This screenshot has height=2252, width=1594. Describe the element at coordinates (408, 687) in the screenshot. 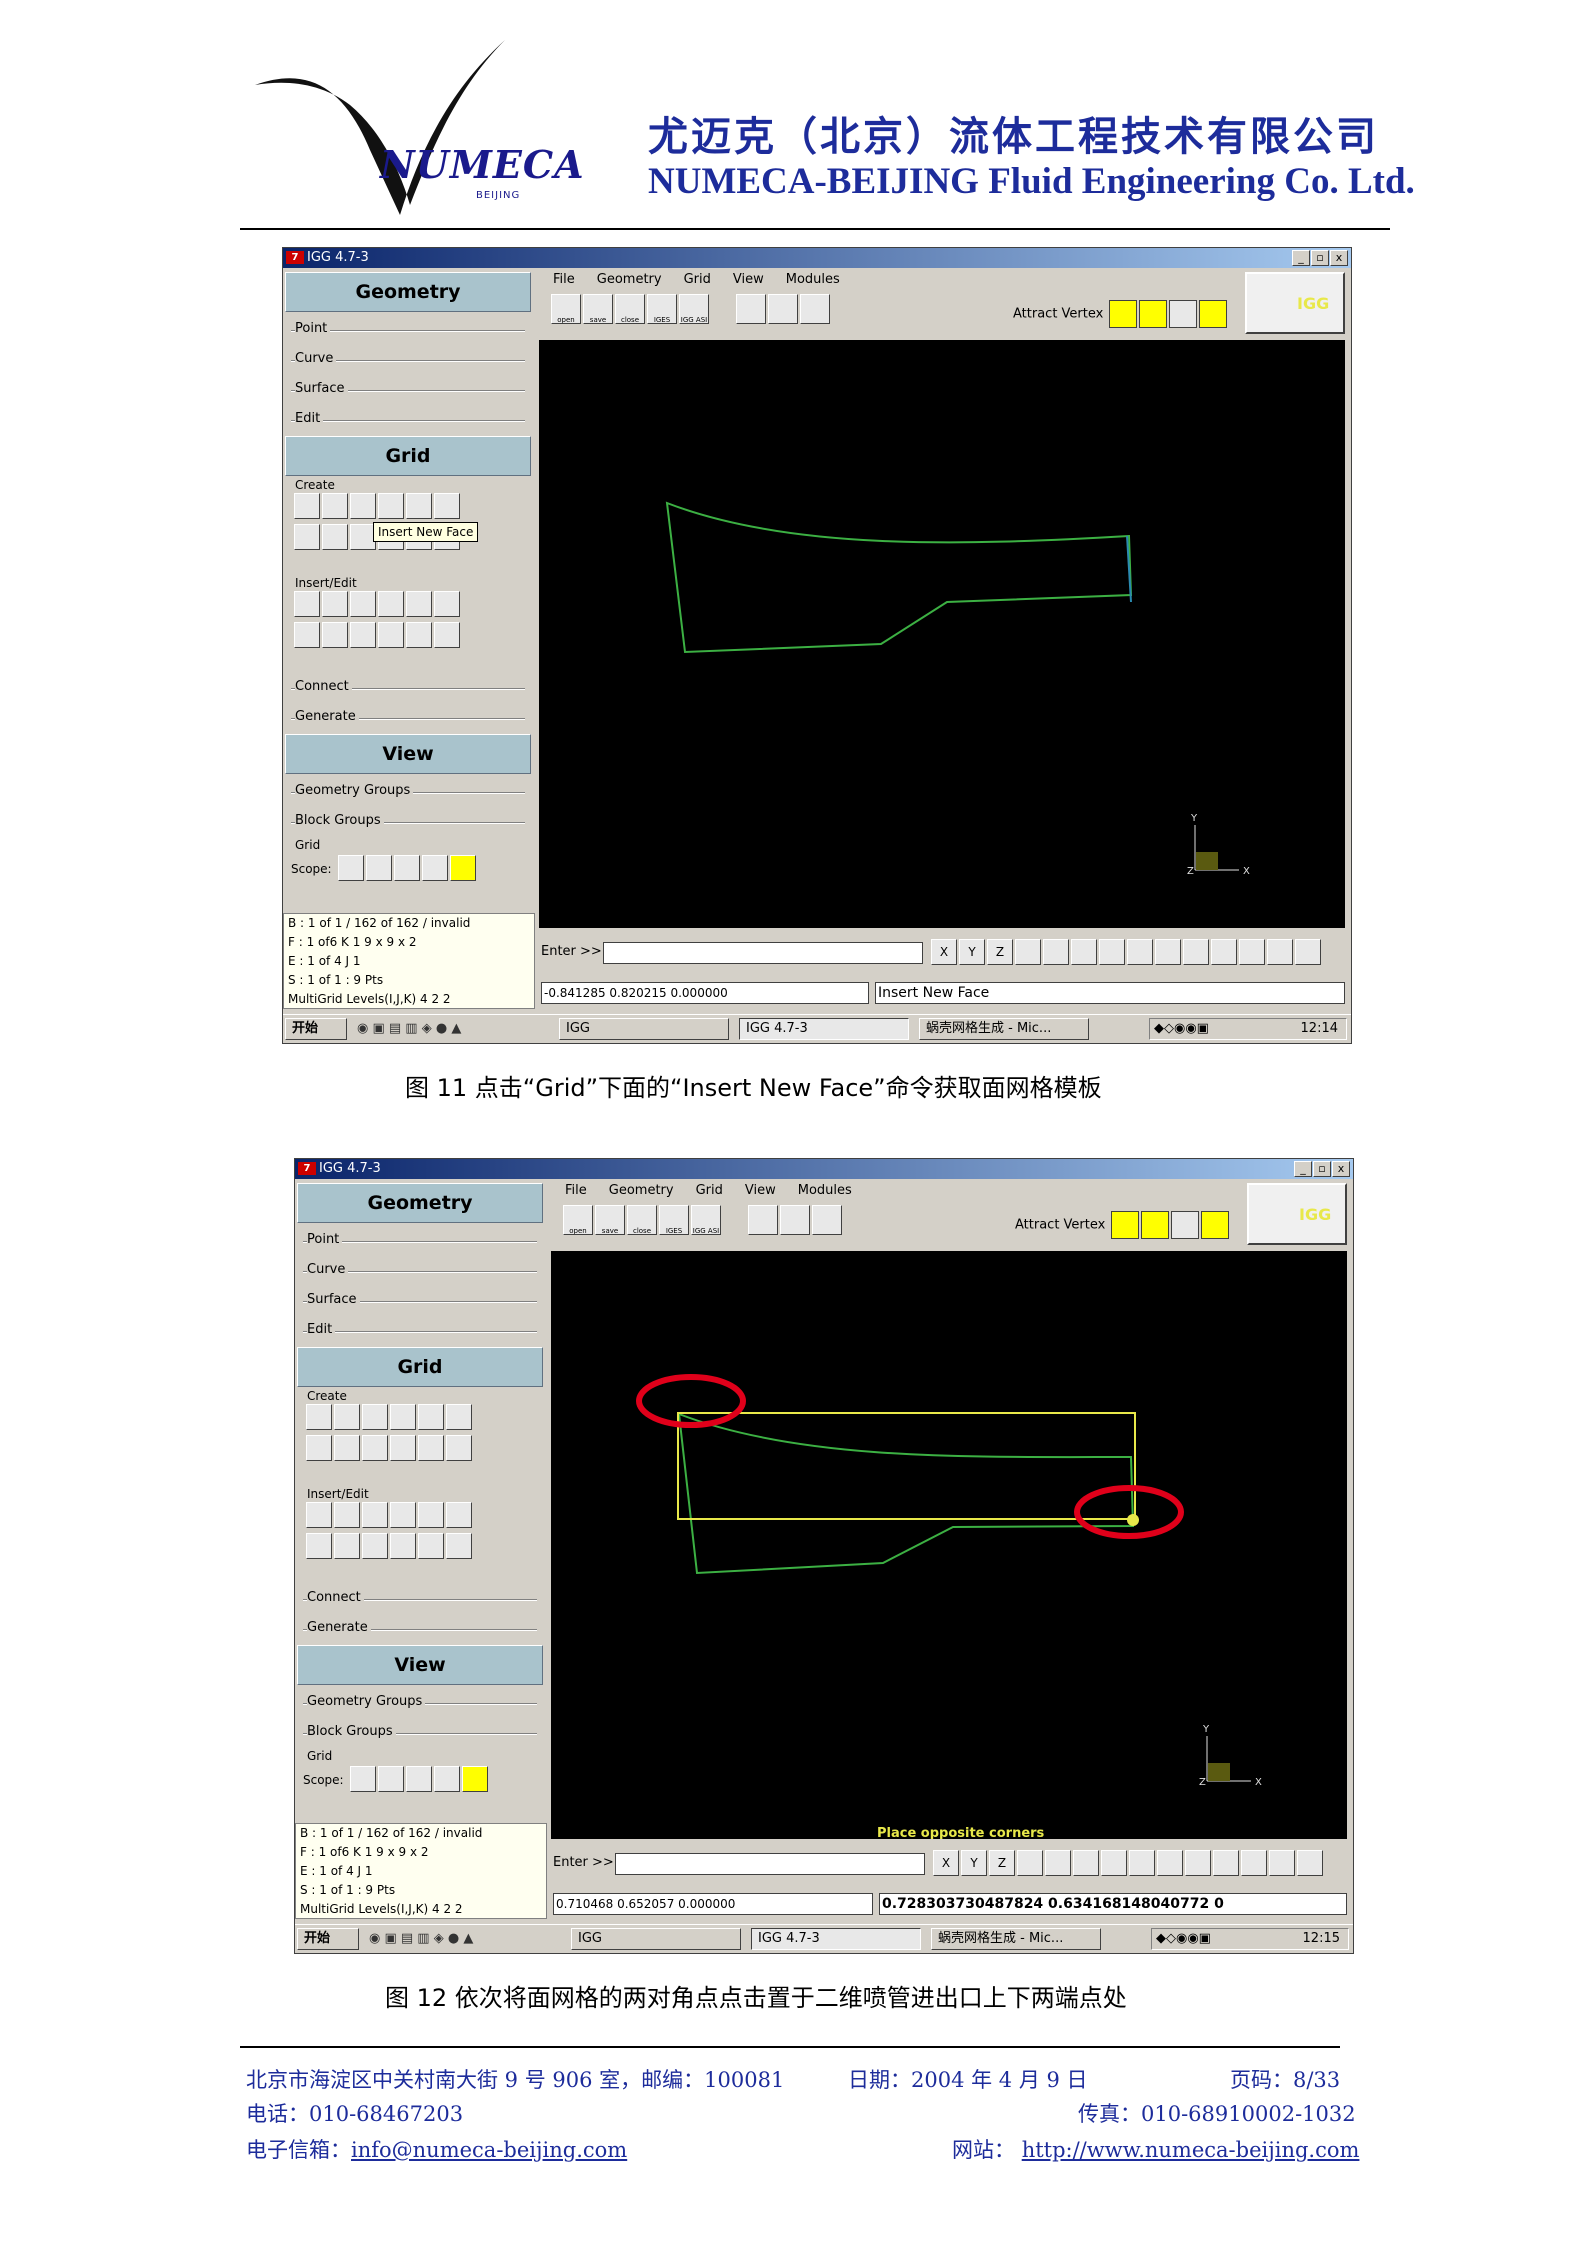

I see `menu-connect: Connect` at that location.